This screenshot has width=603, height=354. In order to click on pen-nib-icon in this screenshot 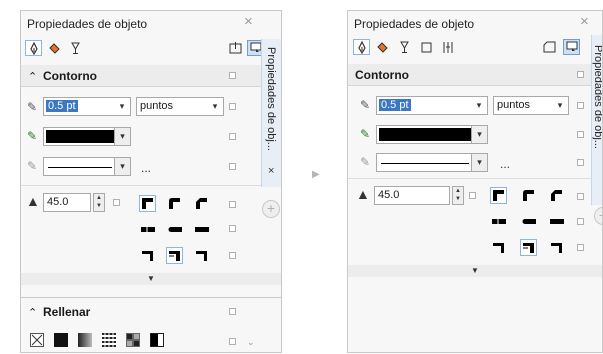, I will do `click(33, 48)`.